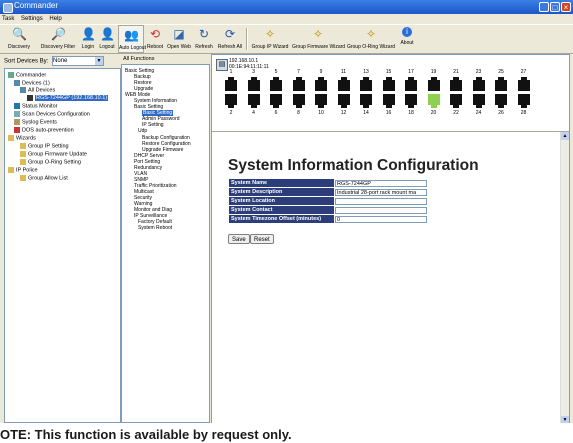 The width and height of the screenshot is (573, 443). I want to click on save-button: Save, so click(239, 239).